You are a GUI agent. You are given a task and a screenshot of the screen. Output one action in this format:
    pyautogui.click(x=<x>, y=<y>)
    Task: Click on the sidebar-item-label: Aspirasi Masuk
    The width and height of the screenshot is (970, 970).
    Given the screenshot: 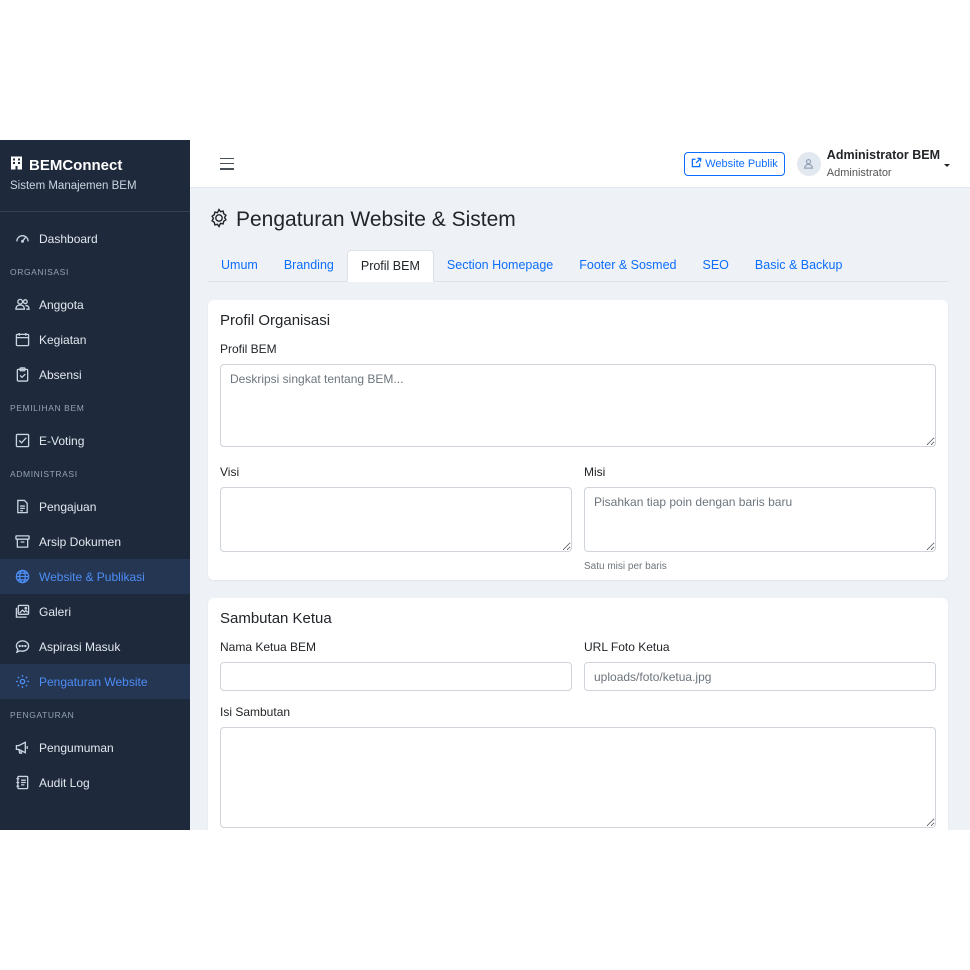 What is the action you would take?
    pyautogui.click(x=80, y=646)
    